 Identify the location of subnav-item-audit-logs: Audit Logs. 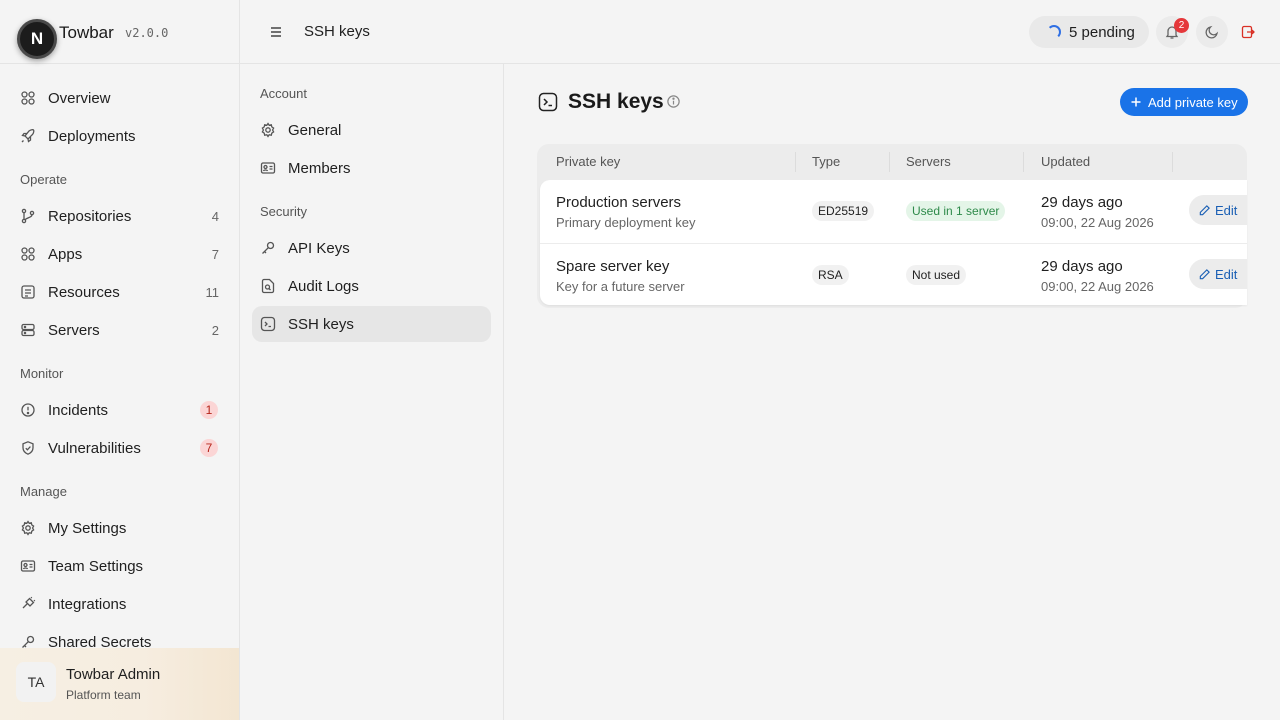
(371, 286).